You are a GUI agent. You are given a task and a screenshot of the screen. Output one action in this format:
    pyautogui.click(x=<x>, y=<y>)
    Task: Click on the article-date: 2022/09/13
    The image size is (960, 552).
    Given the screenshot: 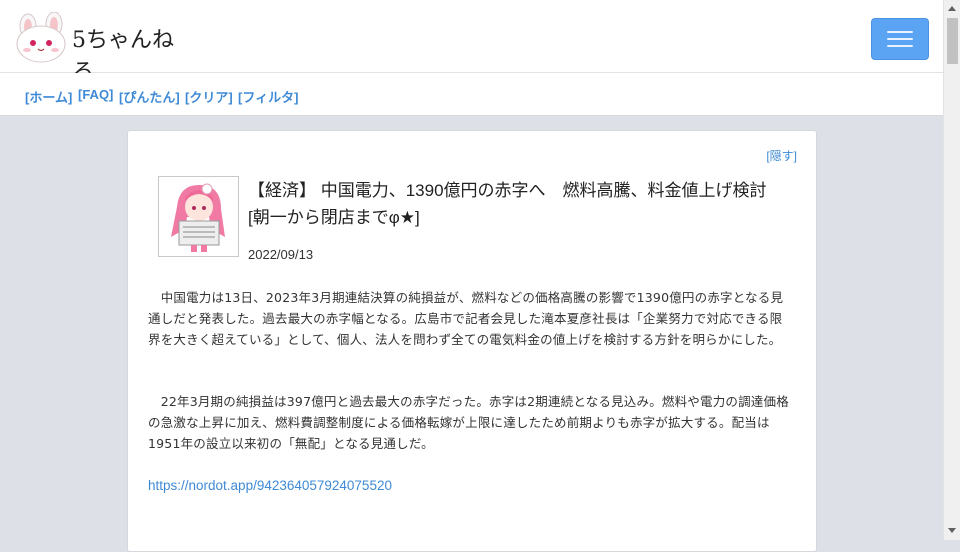 What is the action you would take?
    pyautogui.click(x=281, y=254)
    